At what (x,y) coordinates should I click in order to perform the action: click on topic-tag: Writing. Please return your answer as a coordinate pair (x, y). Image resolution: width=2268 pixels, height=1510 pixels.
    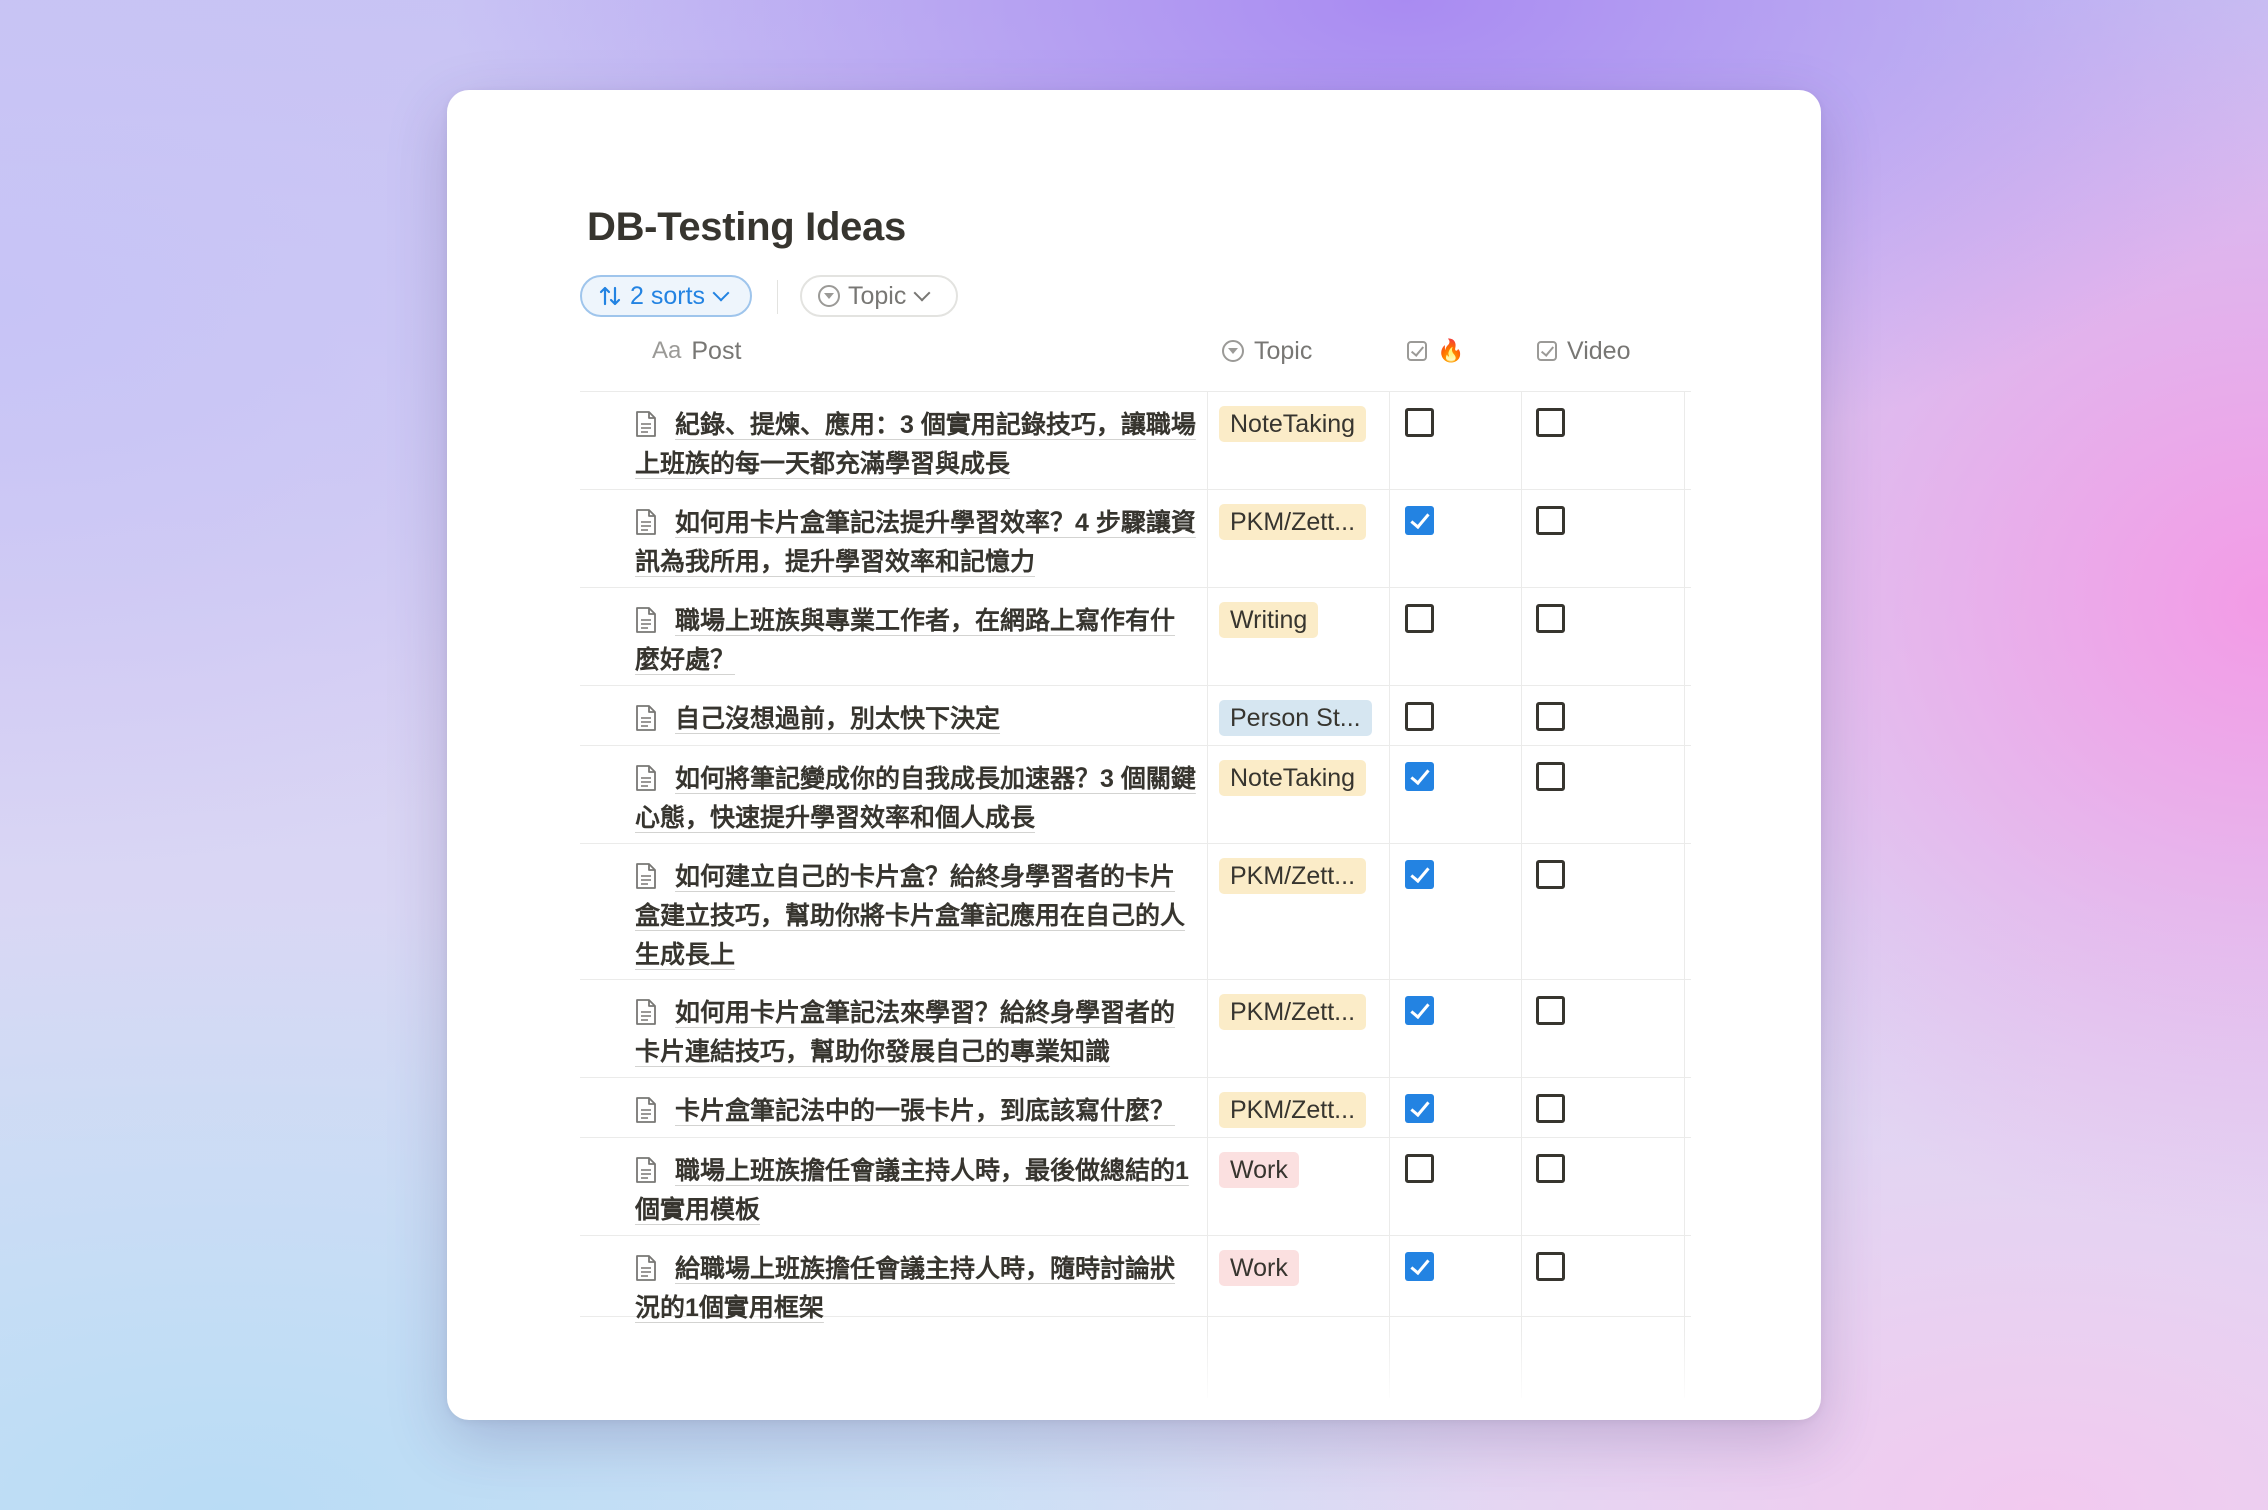
    Looking at the image, I should click on (1269, 620).